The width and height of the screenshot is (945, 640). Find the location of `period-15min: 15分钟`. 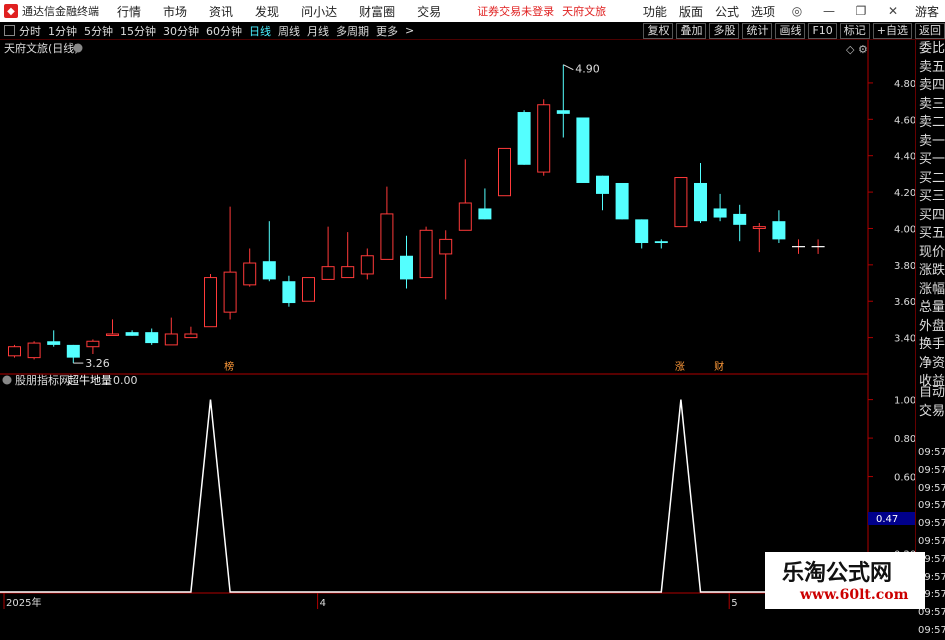

period-15min: 15分钟 is located at coordinates (138, 31).